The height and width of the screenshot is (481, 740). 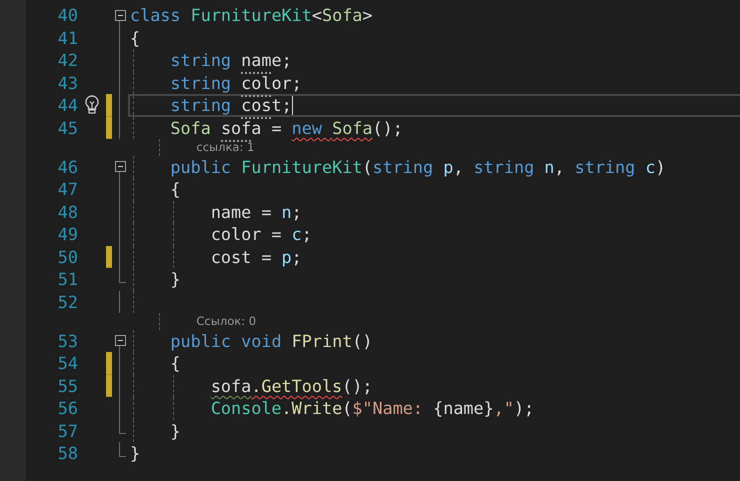 What do you see at coordinates (67, 82) in the screenshot?
I see `line-number: 43` at bounding box center [67, 82].